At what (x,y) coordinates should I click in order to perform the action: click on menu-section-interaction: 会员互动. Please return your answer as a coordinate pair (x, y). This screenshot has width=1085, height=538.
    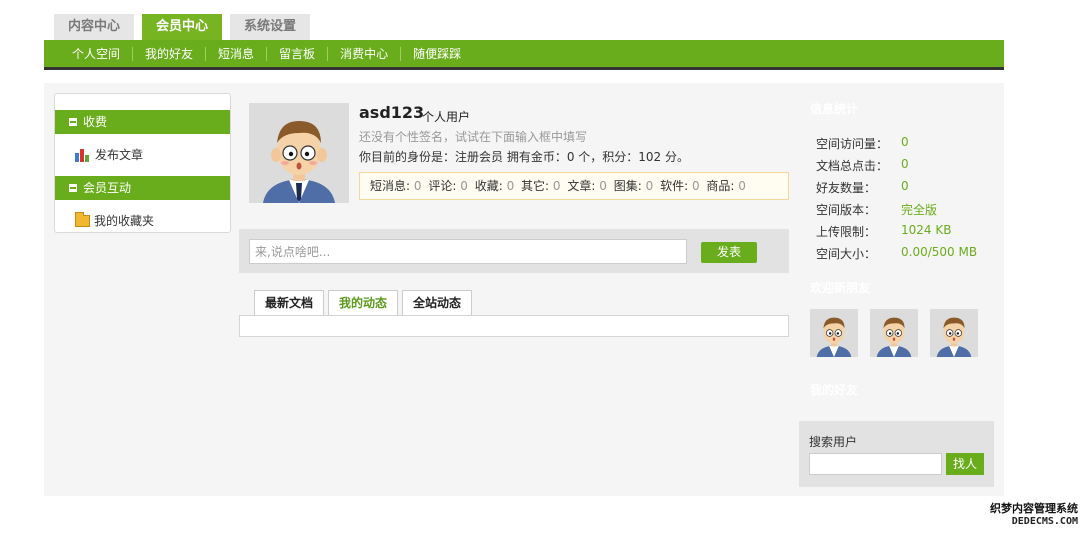
    Looking at the image, I should click on (142, 188).